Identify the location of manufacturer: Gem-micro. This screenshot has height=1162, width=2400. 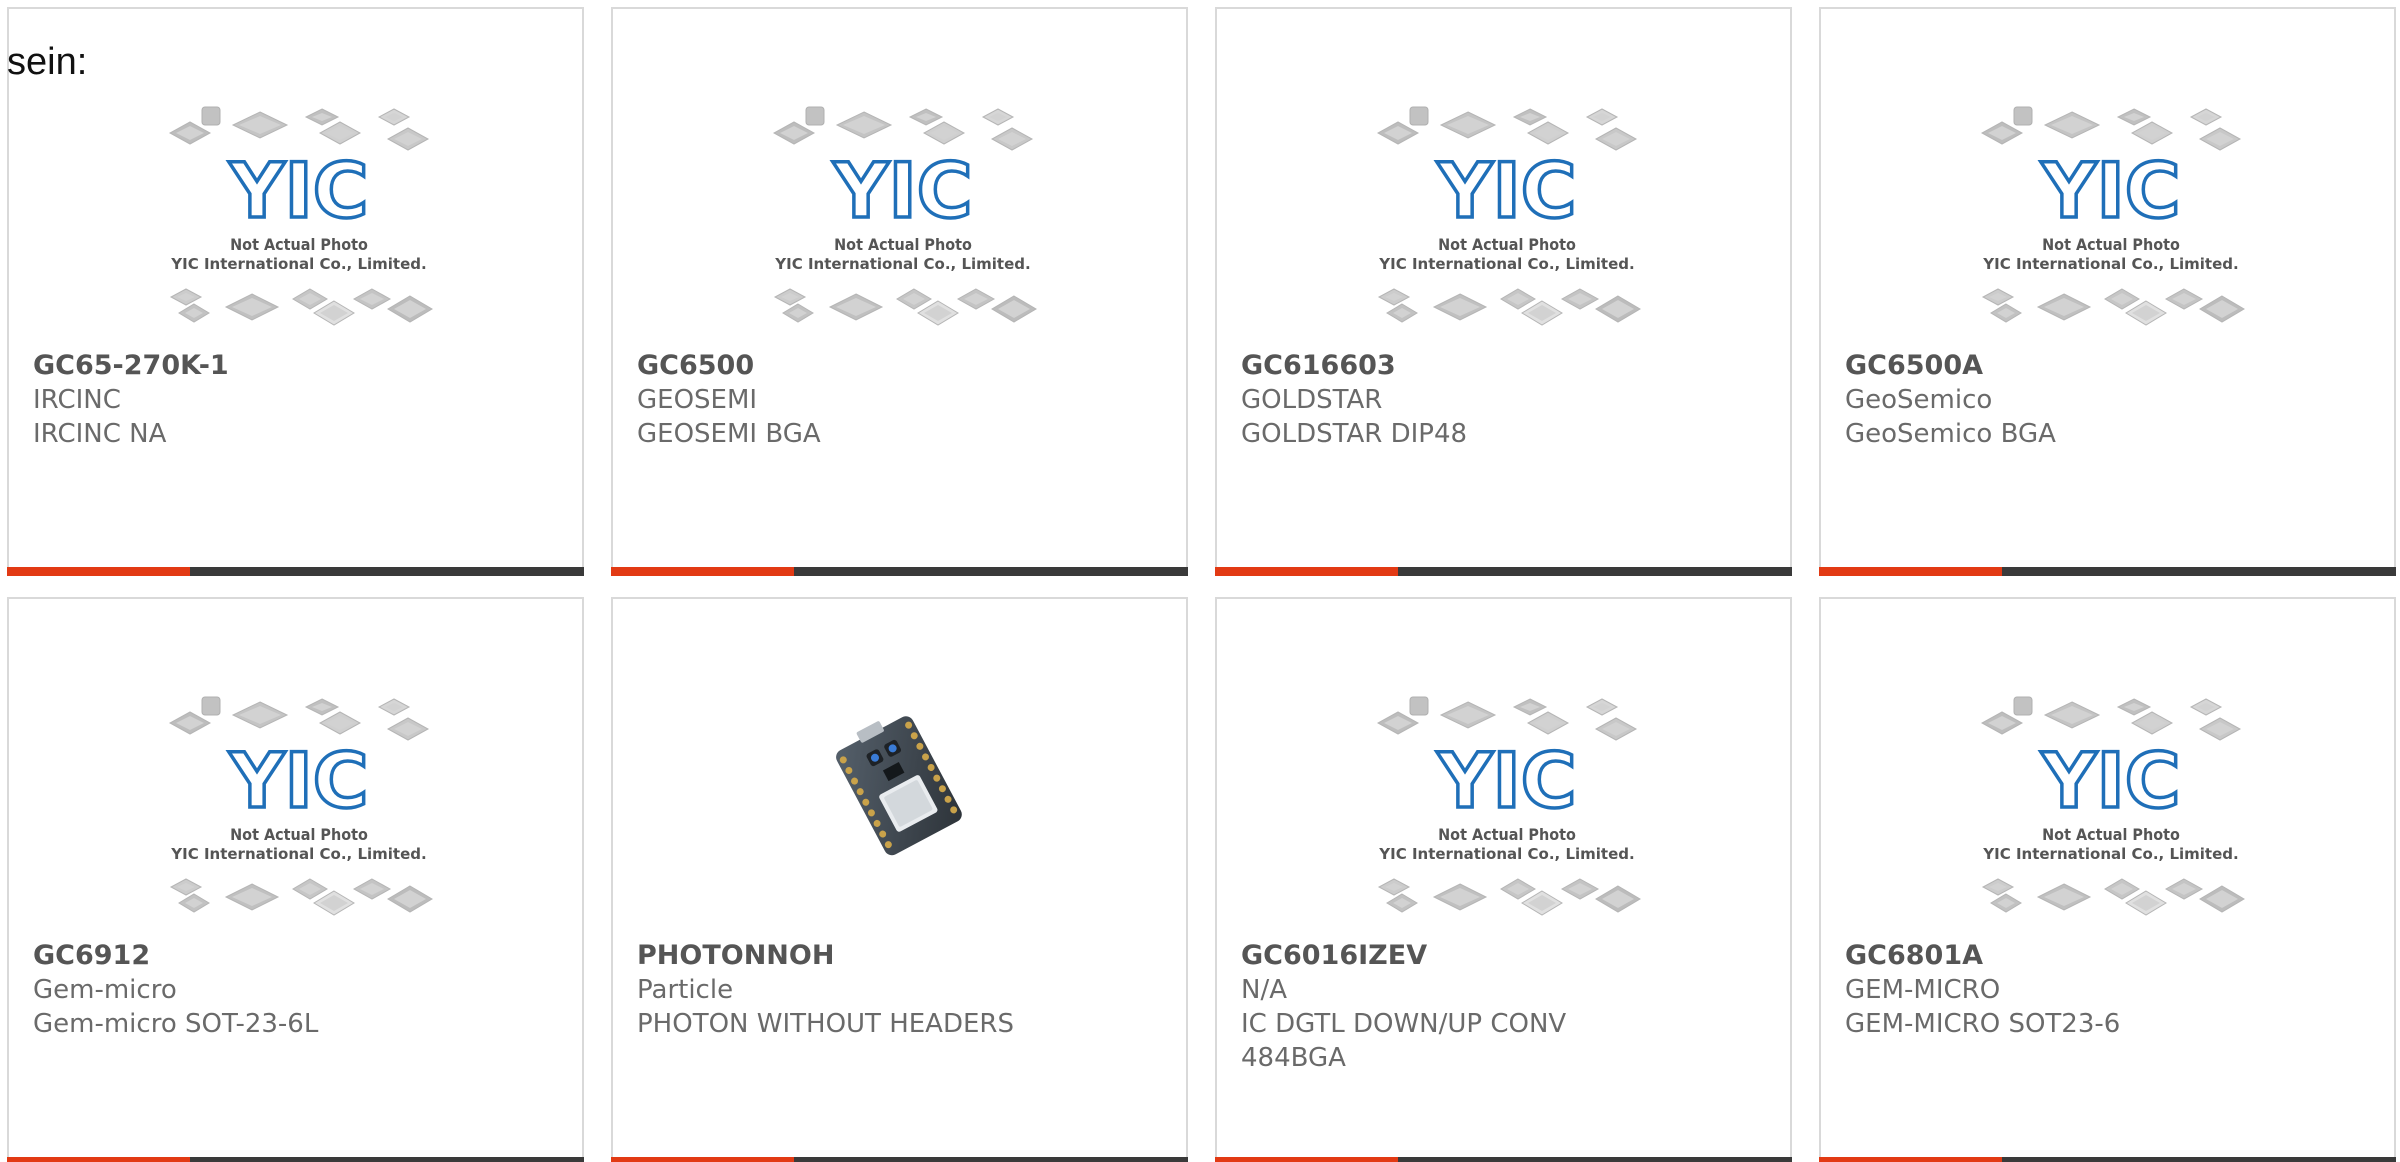
(105, 990).